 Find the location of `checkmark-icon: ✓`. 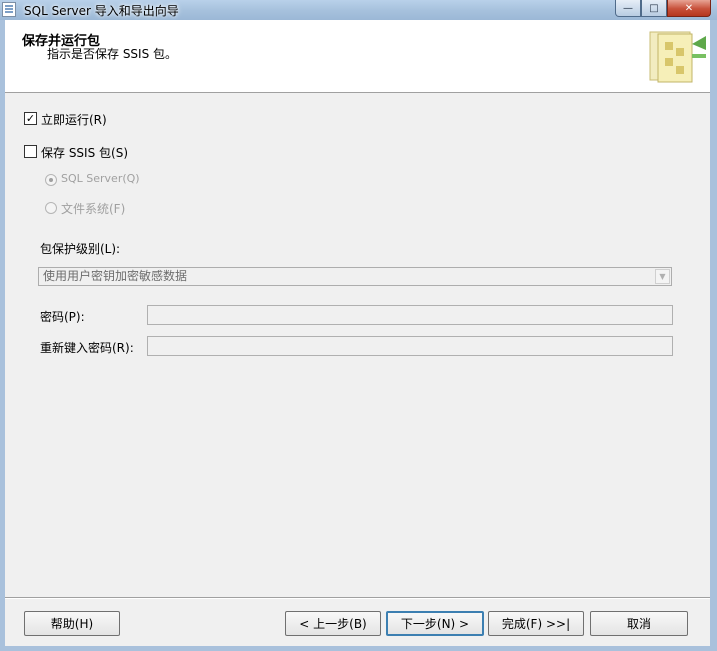

checkmark-icon: ✓ is located at coordinates (30, 118).